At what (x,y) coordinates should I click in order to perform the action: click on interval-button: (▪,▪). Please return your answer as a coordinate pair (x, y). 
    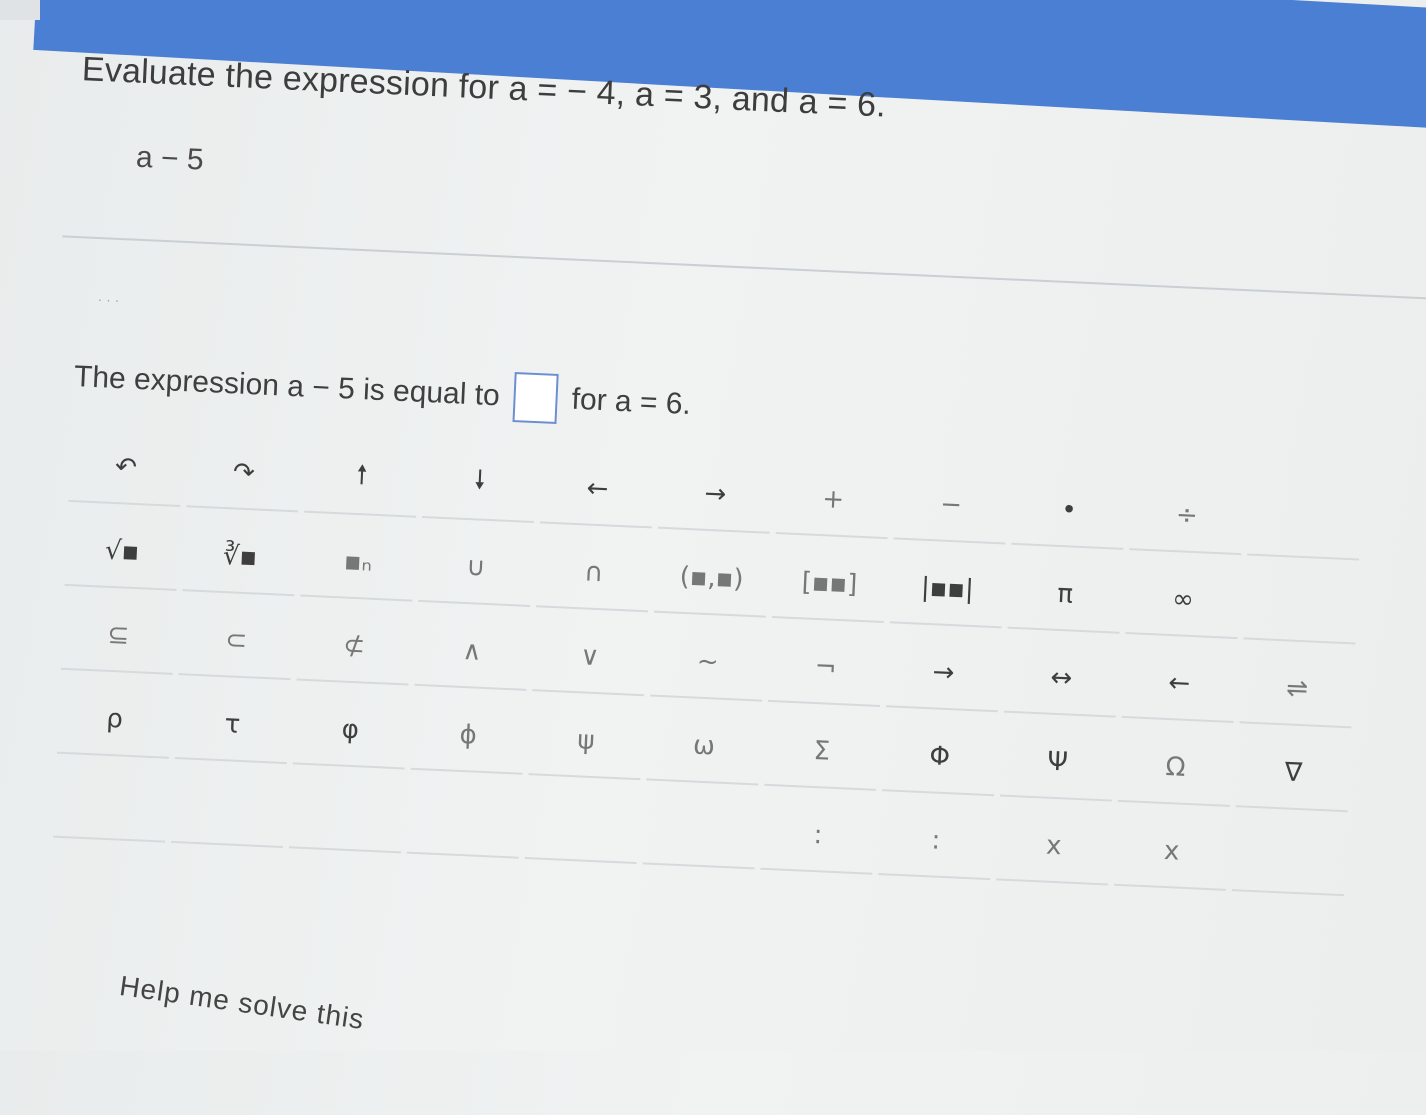
    Looking at the image, I should click on (711, 579).